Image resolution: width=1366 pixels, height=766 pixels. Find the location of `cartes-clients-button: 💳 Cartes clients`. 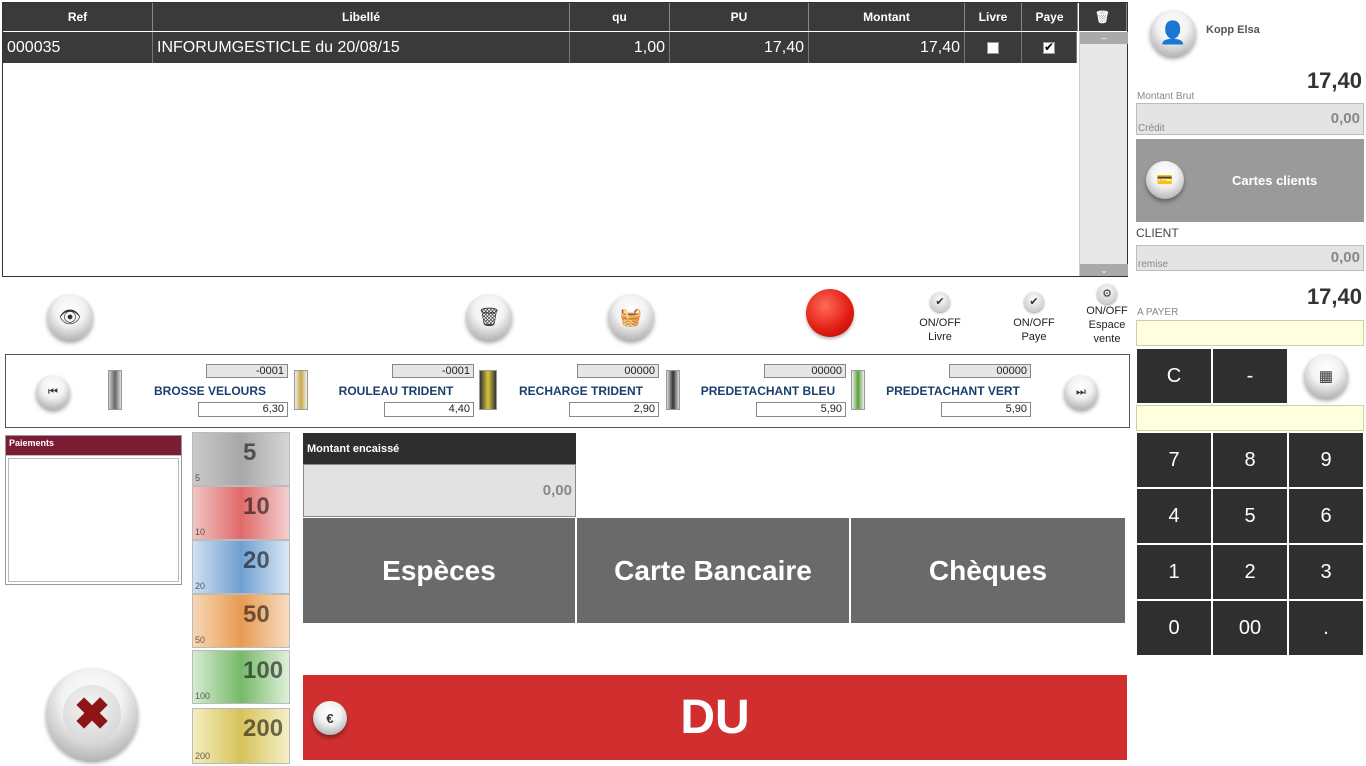

cartes-clients-button: 💳 Cartes clients is located at coordinates (1250, 180).